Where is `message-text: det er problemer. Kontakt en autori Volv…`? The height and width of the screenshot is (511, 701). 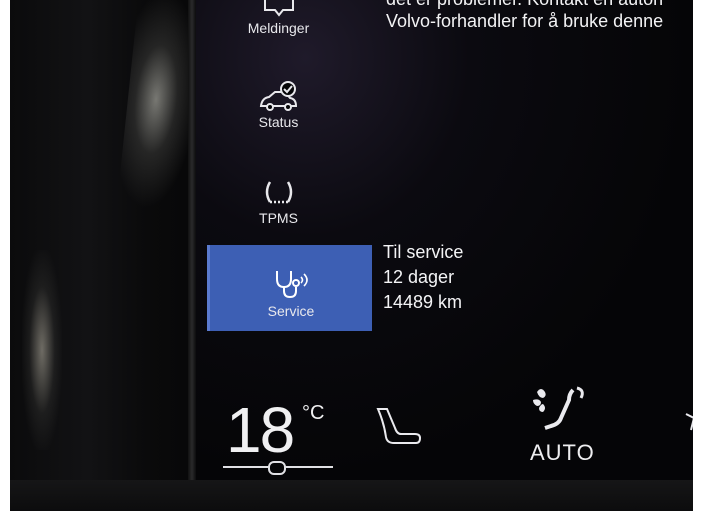 message-text: det er problemer. Kontakt en autori Volv… is located at coordinates (524, 16).